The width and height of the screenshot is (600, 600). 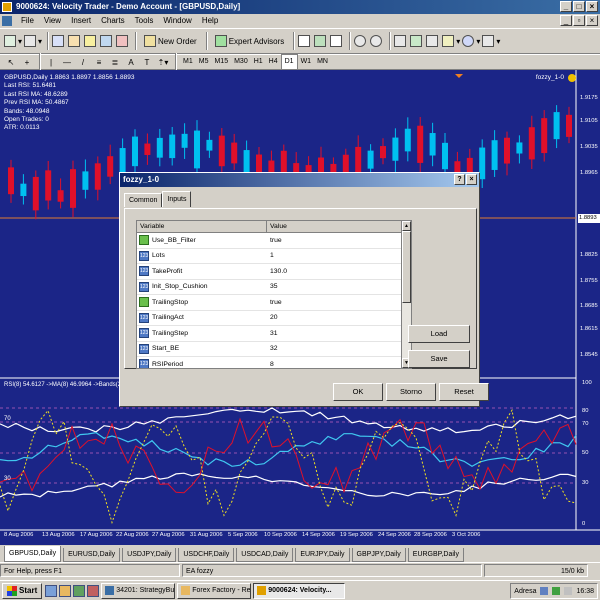 I want to click on value-cell: 32, so click(x=272, y=348).